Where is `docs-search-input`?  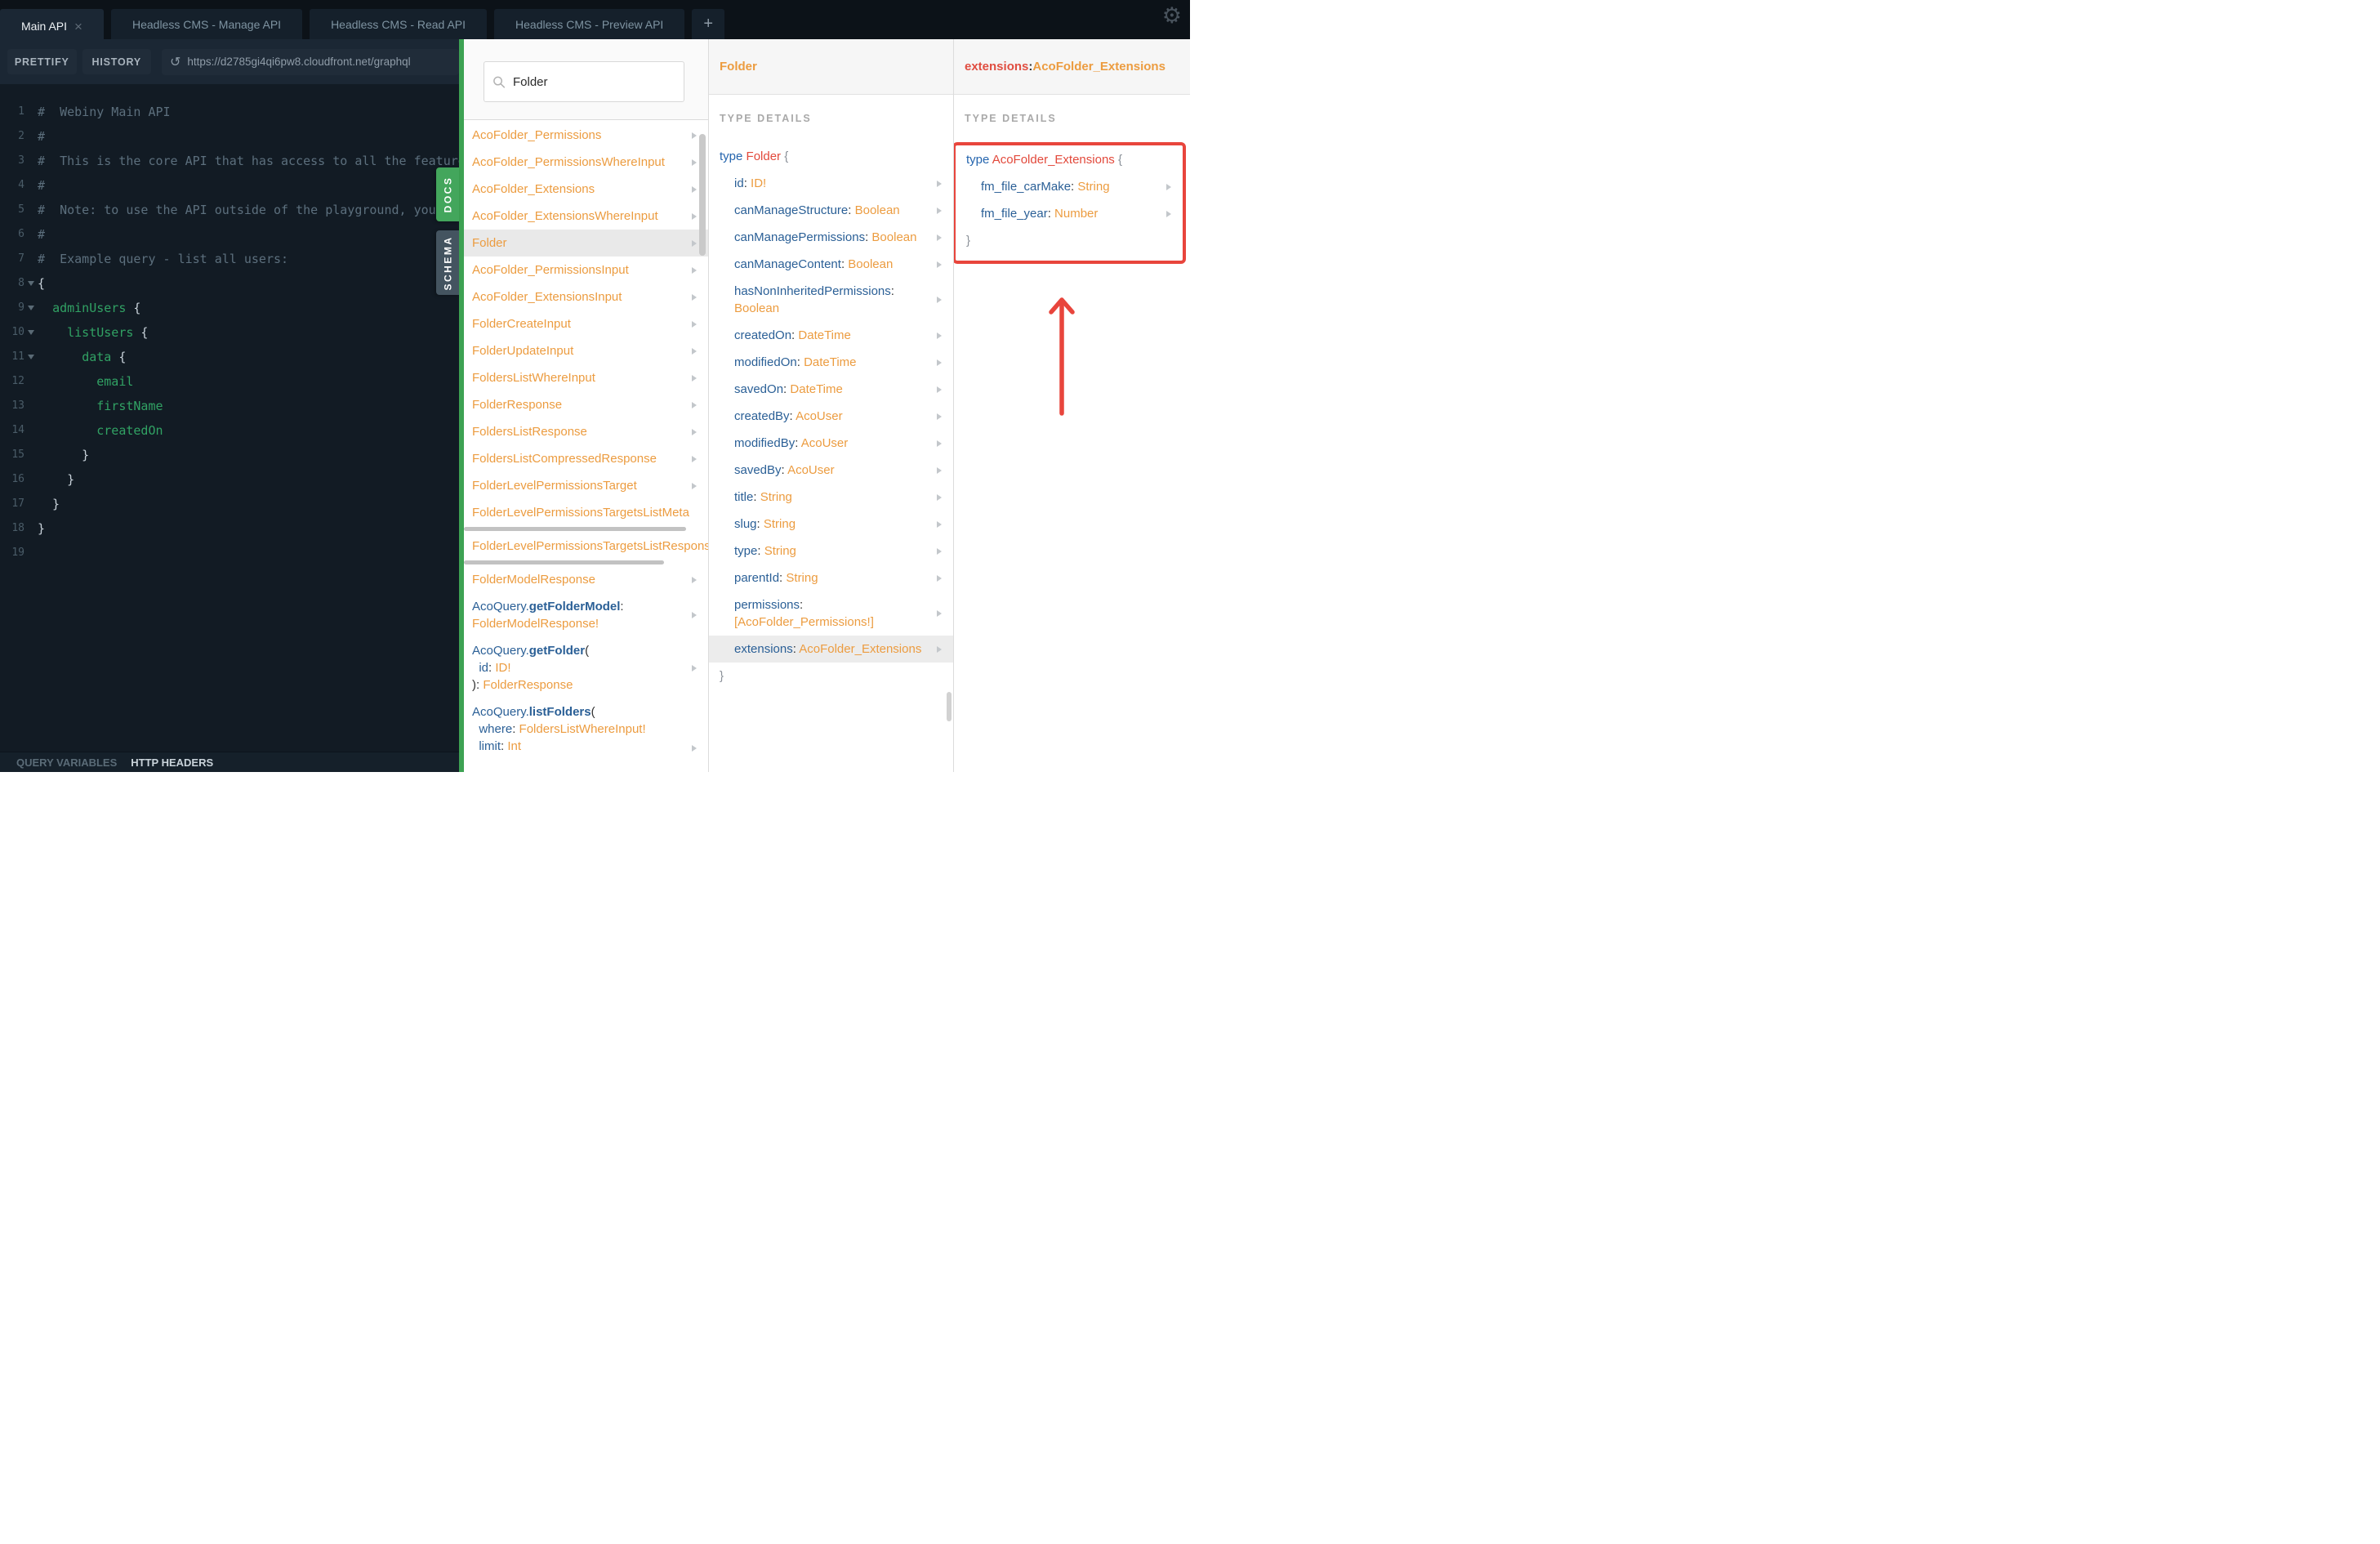
docs-search-input is located at coordinates (584, 81).